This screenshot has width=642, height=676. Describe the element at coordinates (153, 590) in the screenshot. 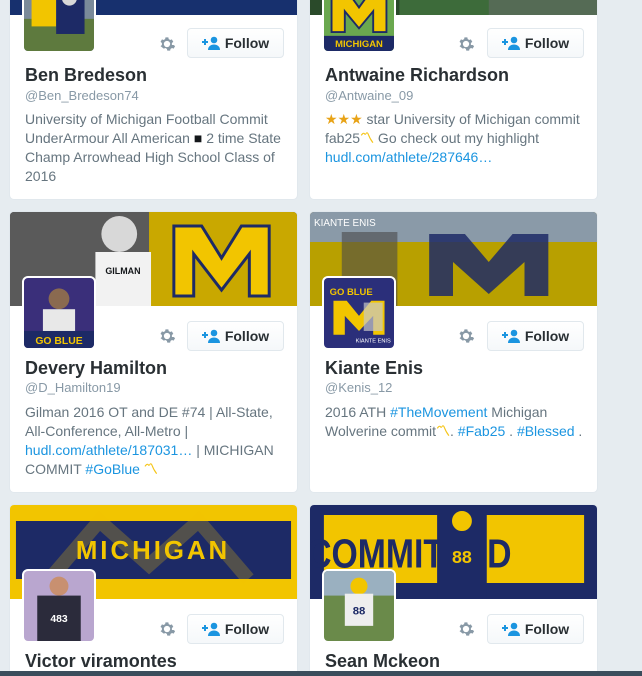

I see `user-card: MICHIGAN 483 Follow Victor viramontes` at that location.